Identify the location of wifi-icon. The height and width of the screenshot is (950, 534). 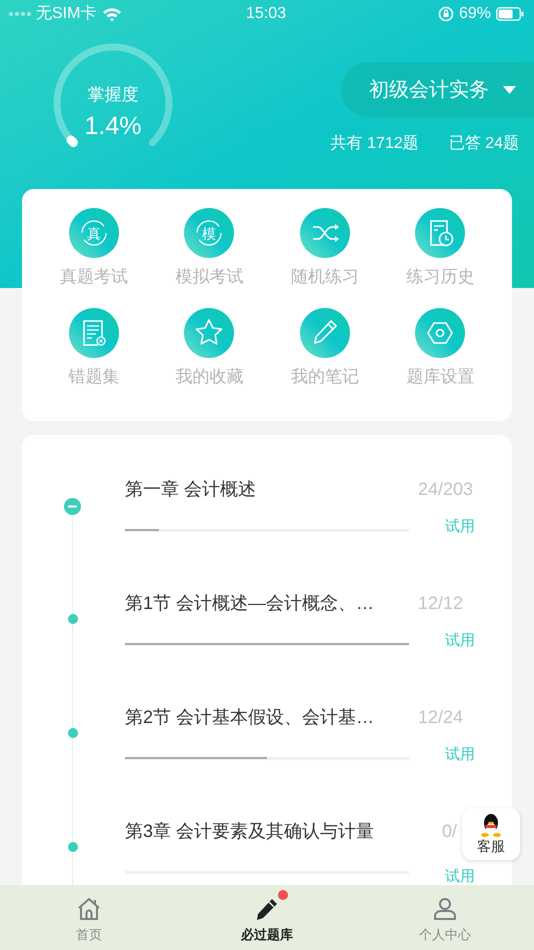
(112, 14).